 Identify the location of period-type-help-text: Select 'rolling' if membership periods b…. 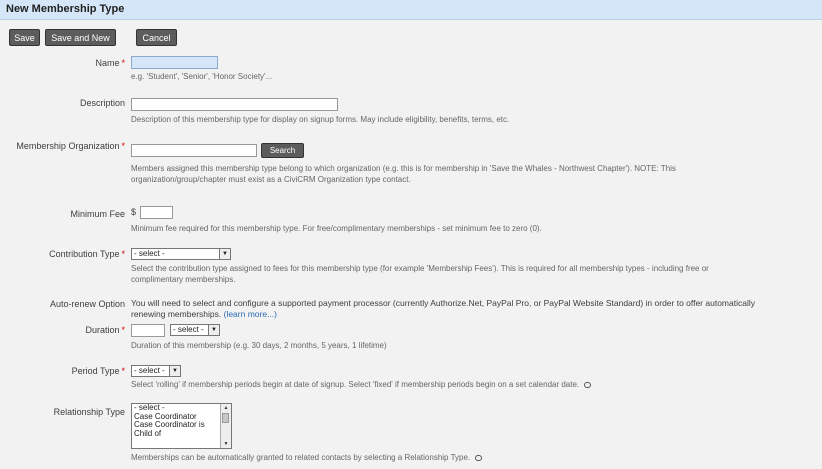
(361, 384).